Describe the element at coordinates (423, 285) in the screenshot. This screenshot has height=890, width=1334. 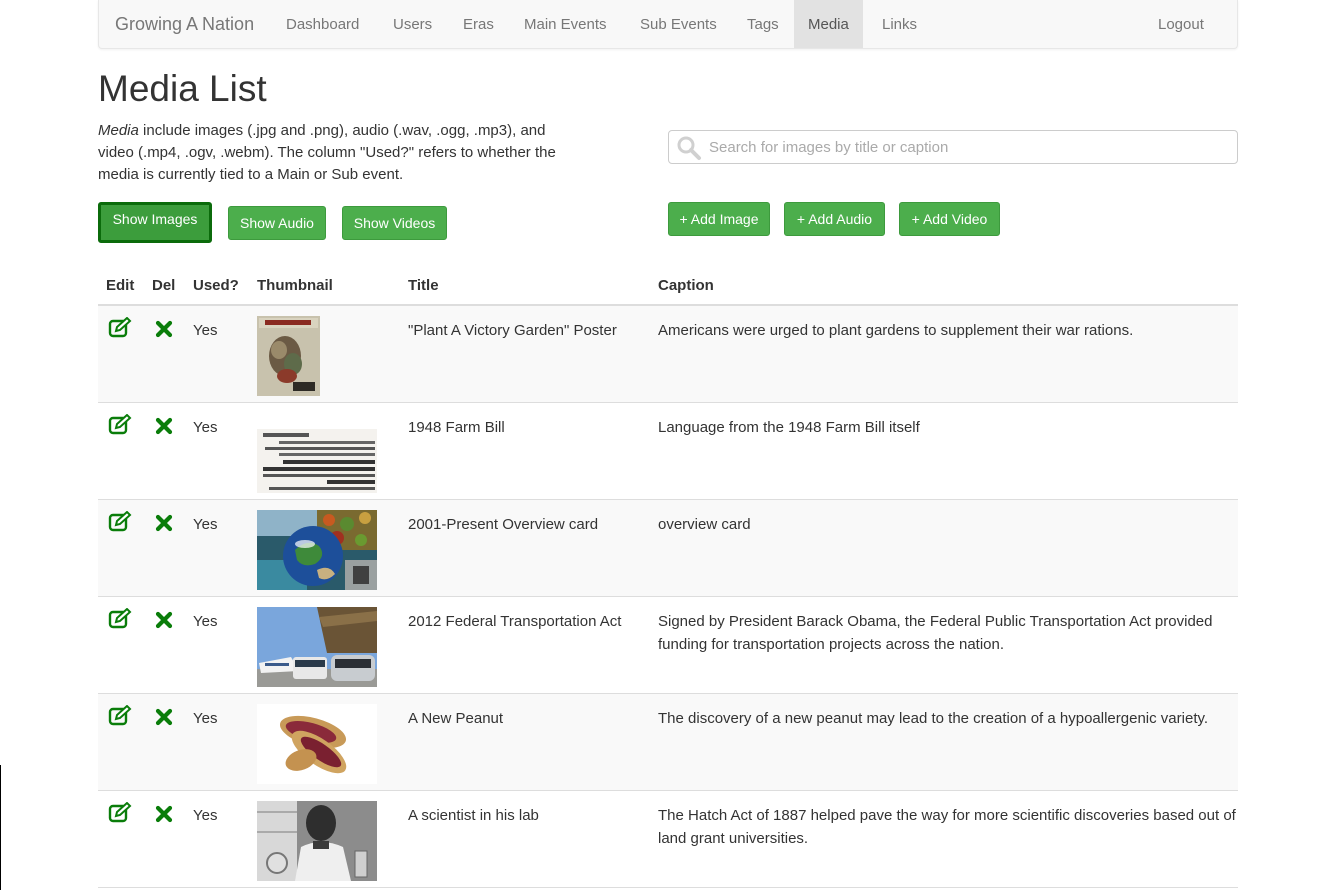
I see `header-title: Title` at that location.